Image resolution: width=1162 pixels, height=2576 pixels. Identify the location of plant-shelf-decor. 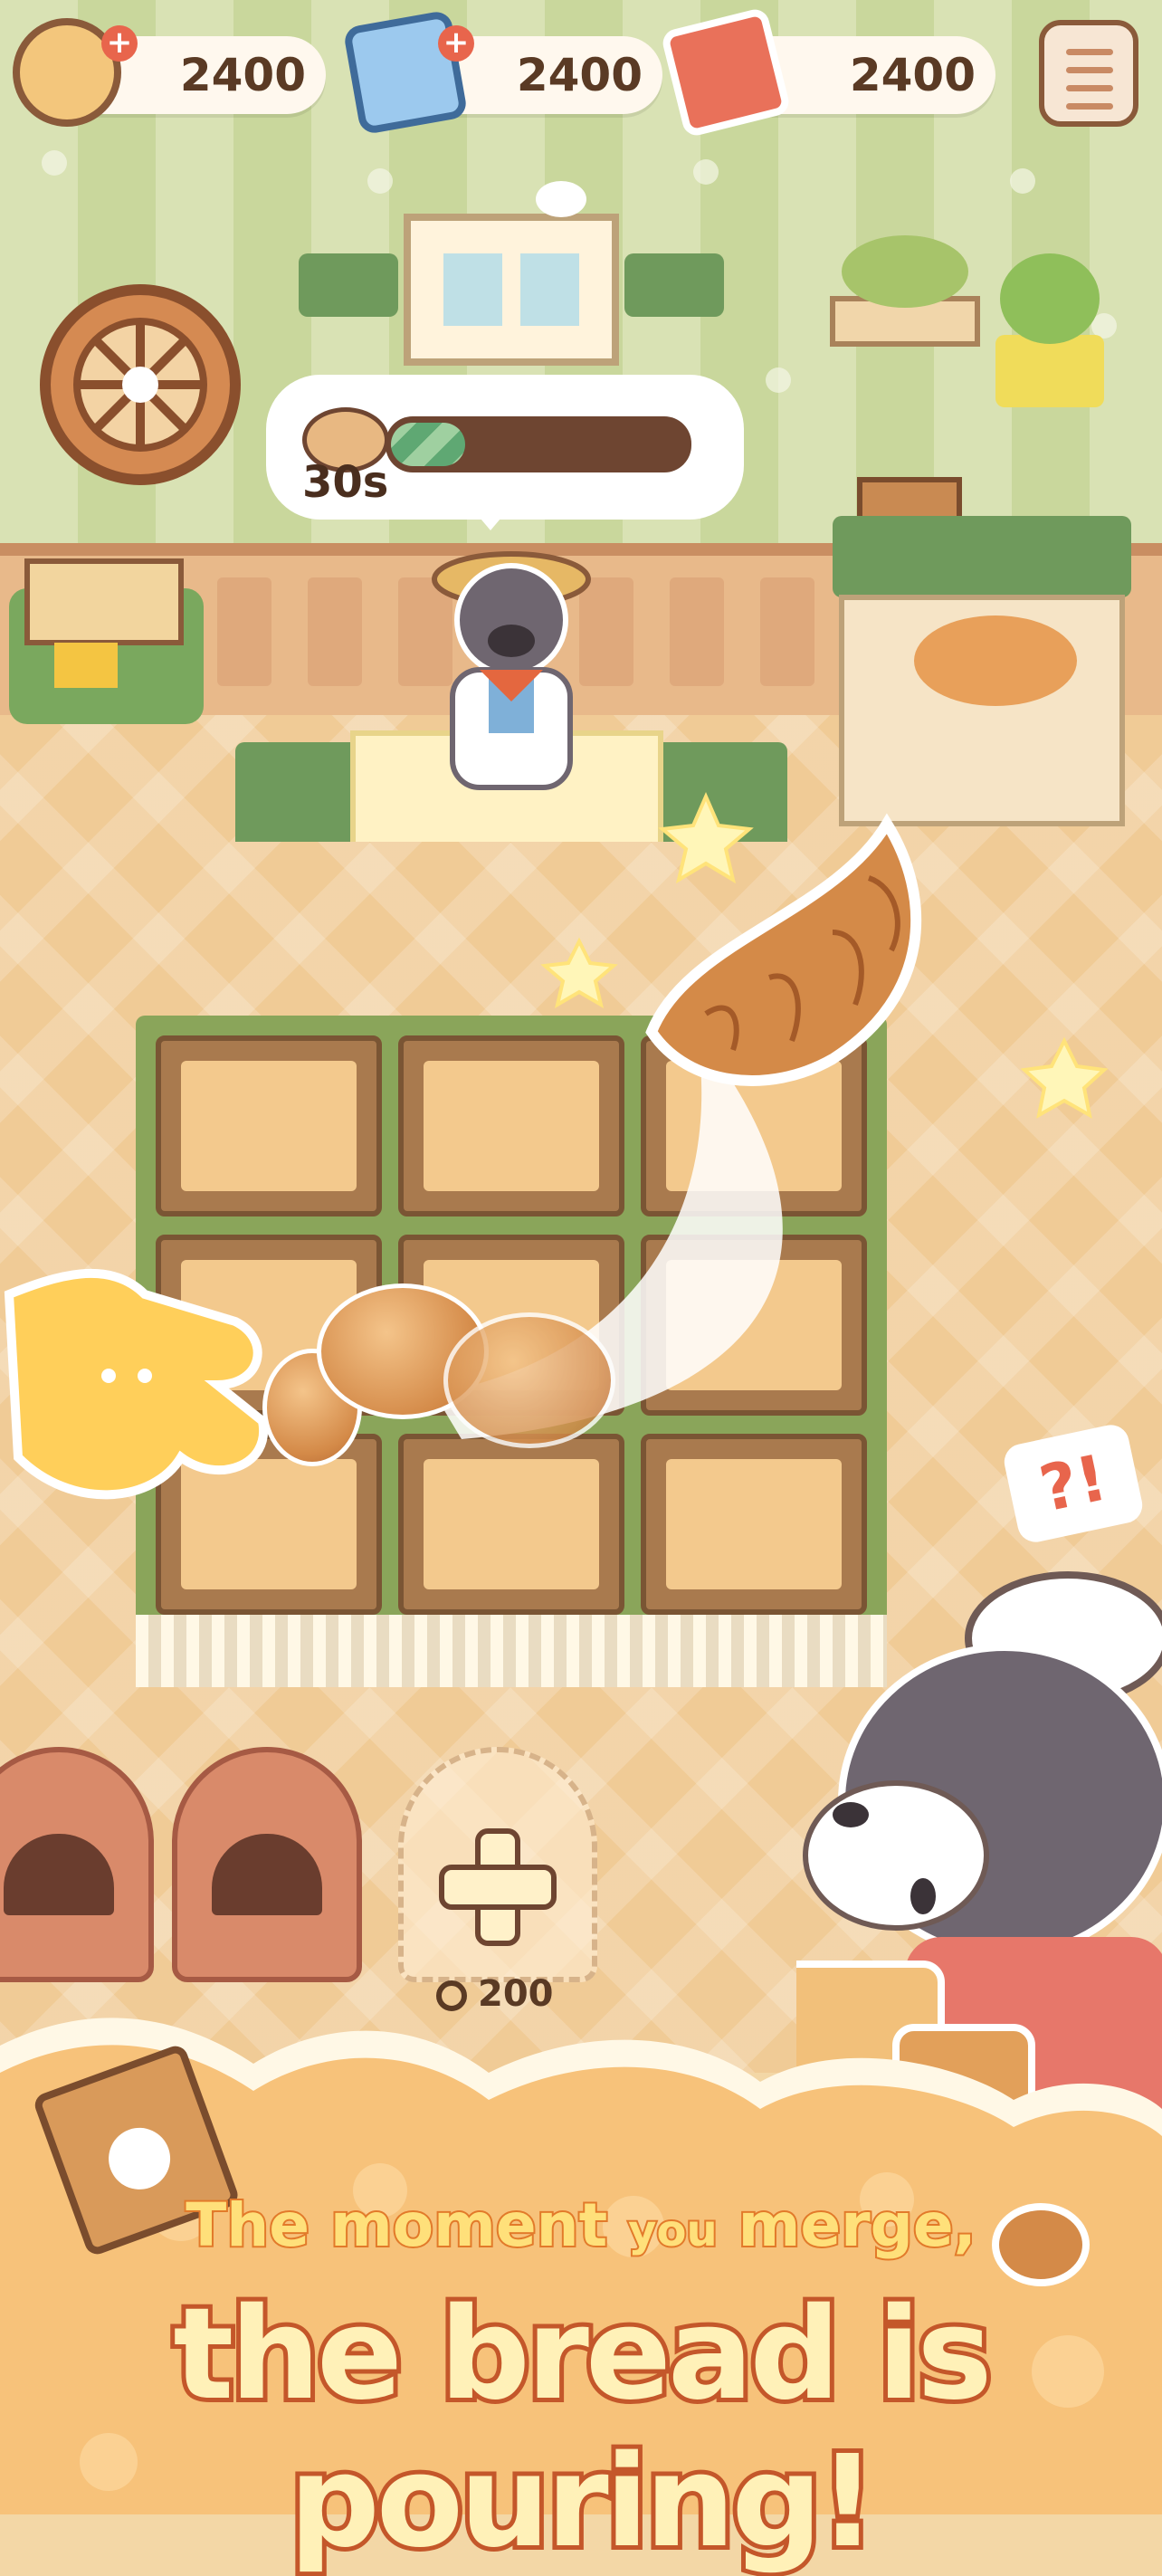
(967, 321).